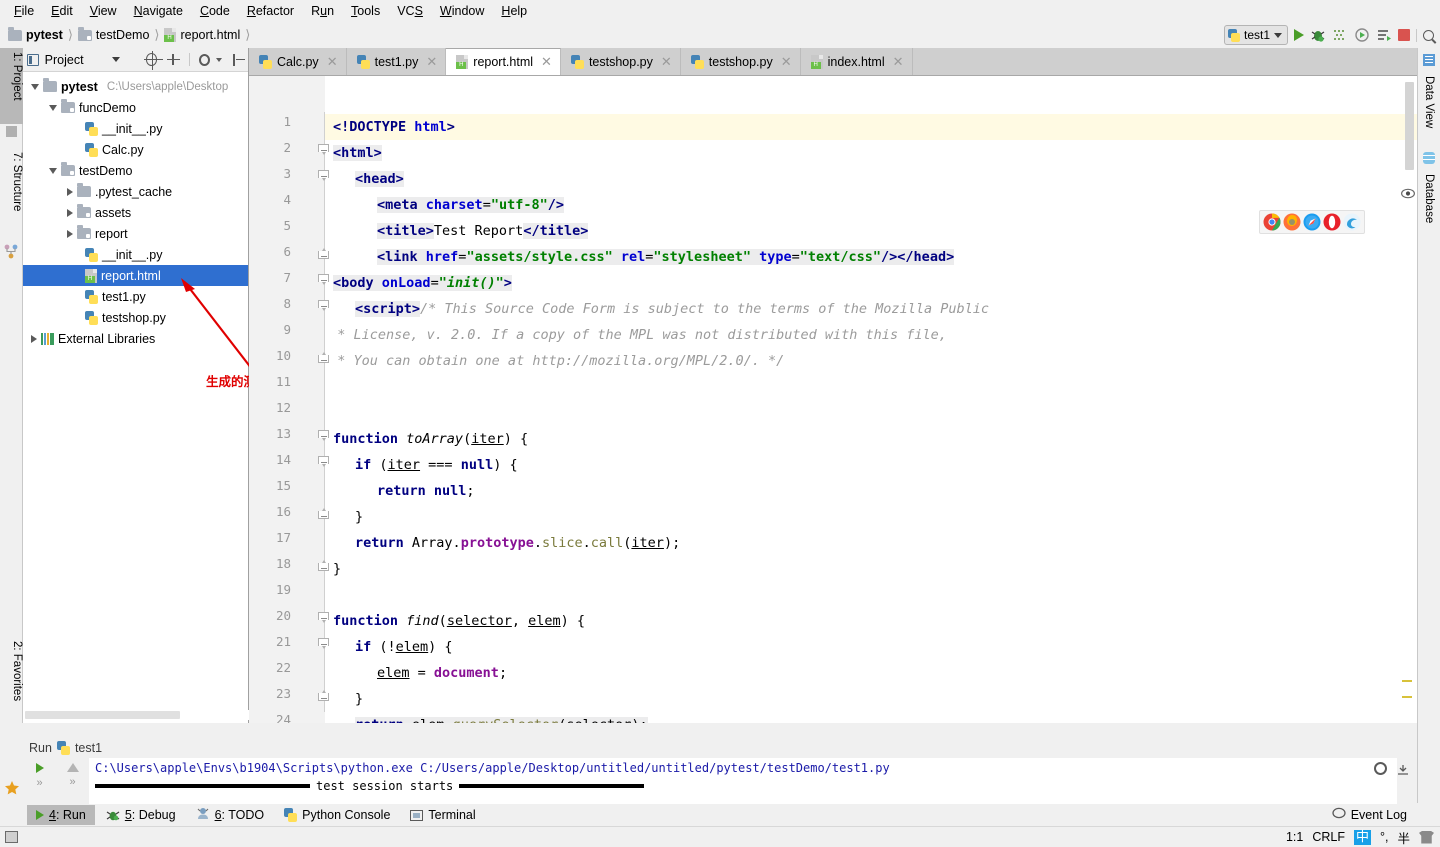 The width and height of the screenshot is (1440, 847). I want to click on run-button, so click(1299, 35).